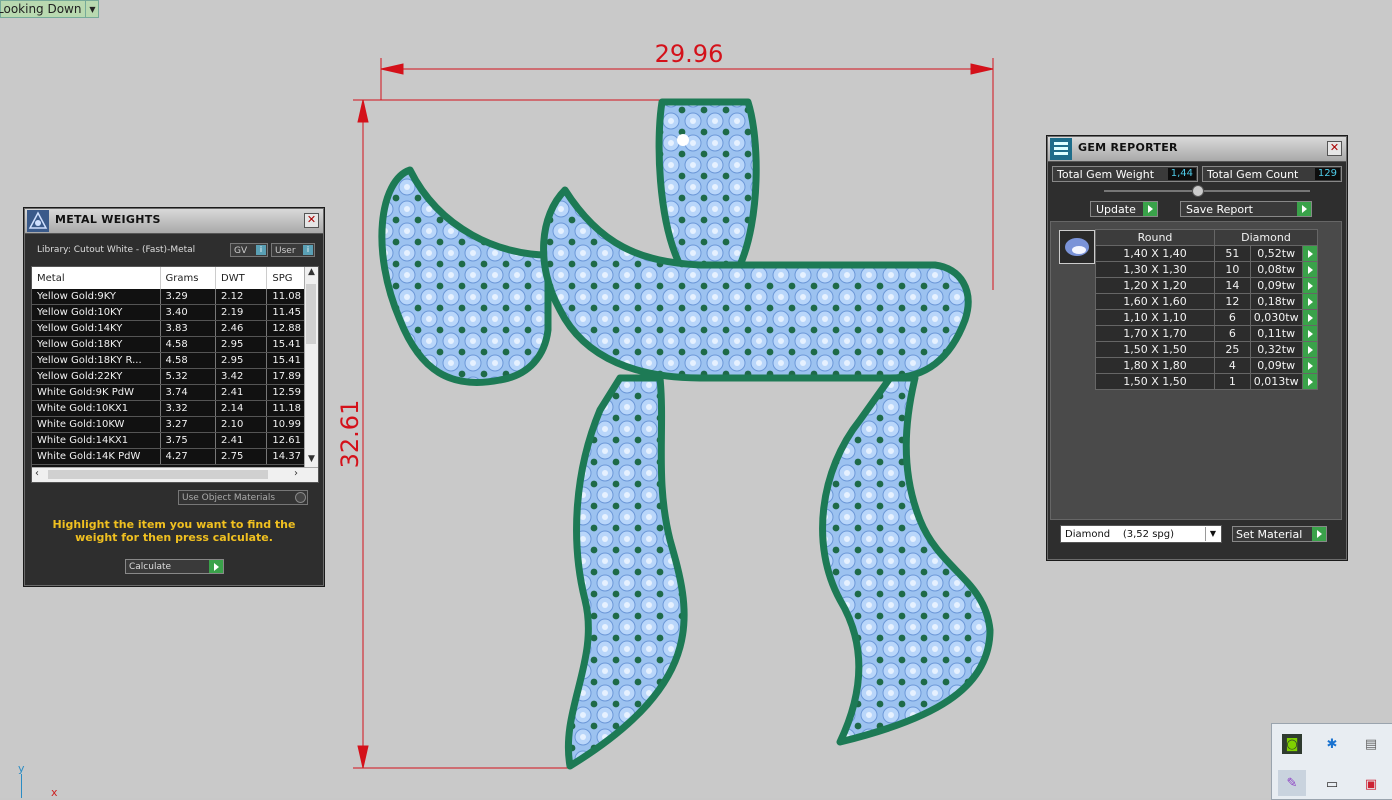 This screenshot has width=1392, height=800. What do you see at coordinates (241, 278) in the screenshot?
I see `column-header-dwt: DWT` at bounding box center [241, 278].